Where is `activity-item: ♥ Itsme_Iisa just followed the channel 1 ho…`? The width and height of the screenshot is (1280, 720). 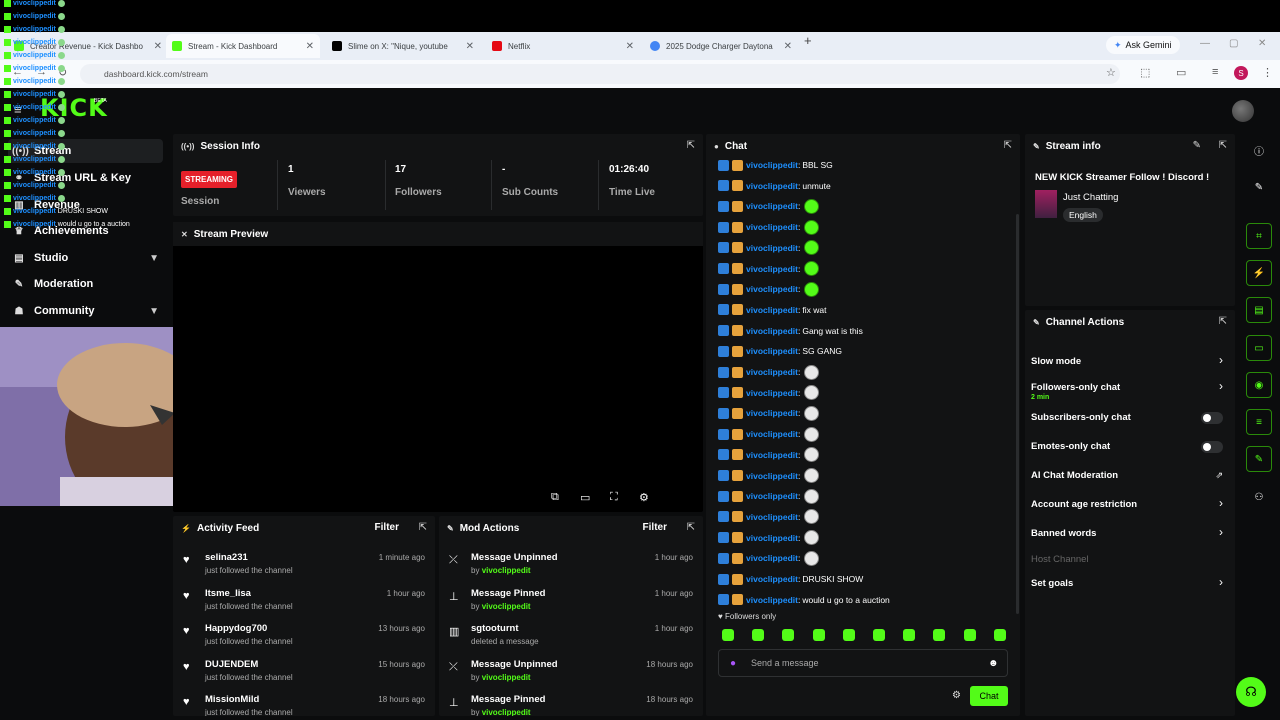 activity-item: ♥ Itsme_Iisa just followed the channel 1 ho… is located at coordinates (304, 603).